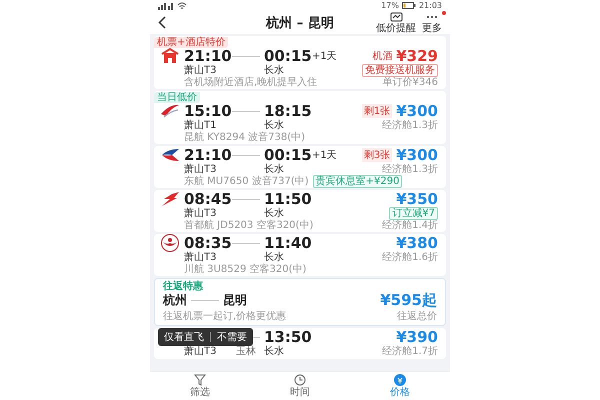  I want to click on flight-card: 21:10 00:15+1天 剩3张 ¥300 萧山T3 长水 经济舱1.3折 东航 MU7650 波音737(中) 贵宾休息室+¥290, so click(300, 167).